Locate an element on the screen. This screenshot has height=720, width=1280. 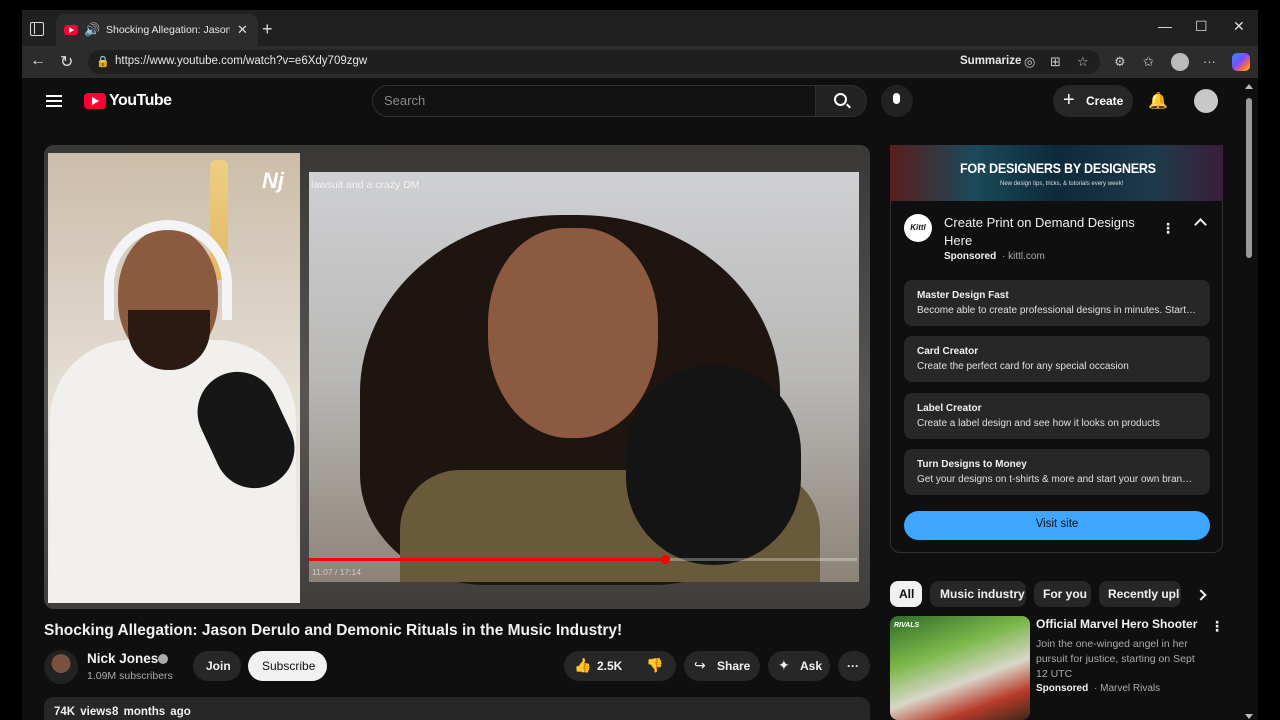
search-placeholder: Search is located at coordinates (404, 100).